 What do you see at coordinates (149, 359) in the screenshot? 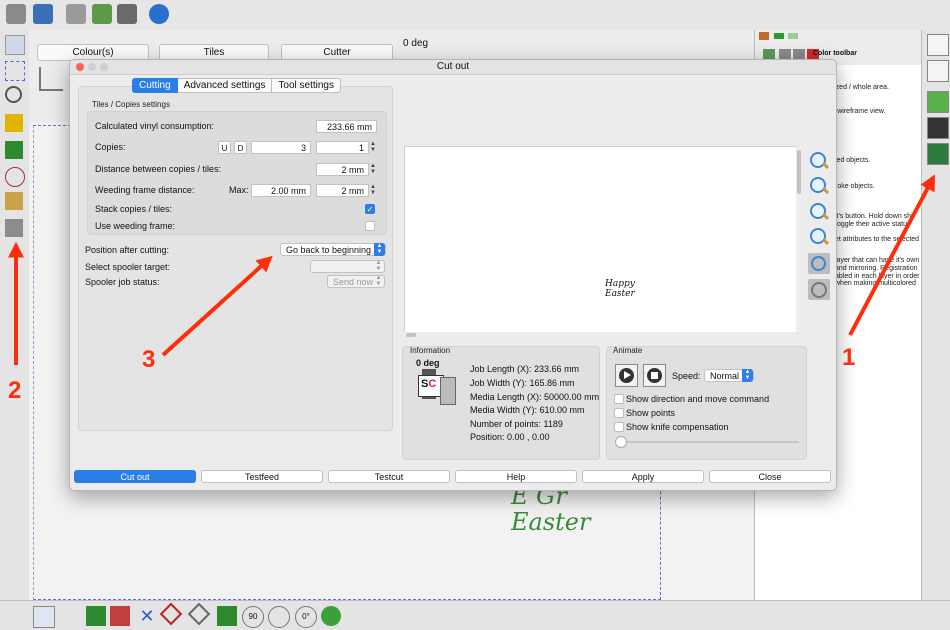
I see `annotation-number-3: 3` at bounding box center [149, 359].